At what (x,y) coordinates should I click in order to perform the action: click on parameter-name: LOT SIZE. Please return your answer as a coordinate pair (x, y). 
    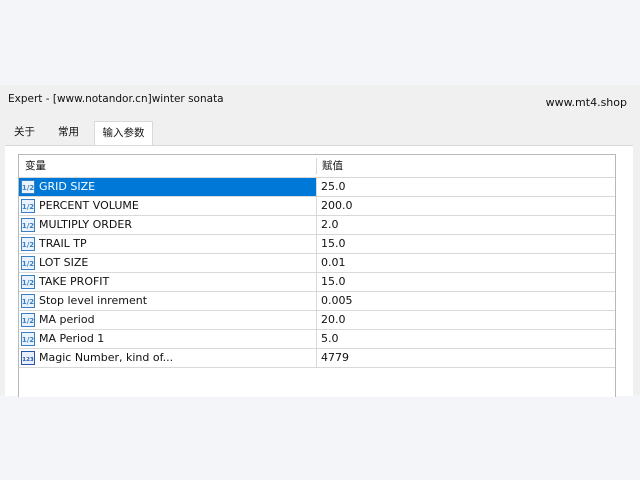
    Looking at the image, I should click on (64, 262).